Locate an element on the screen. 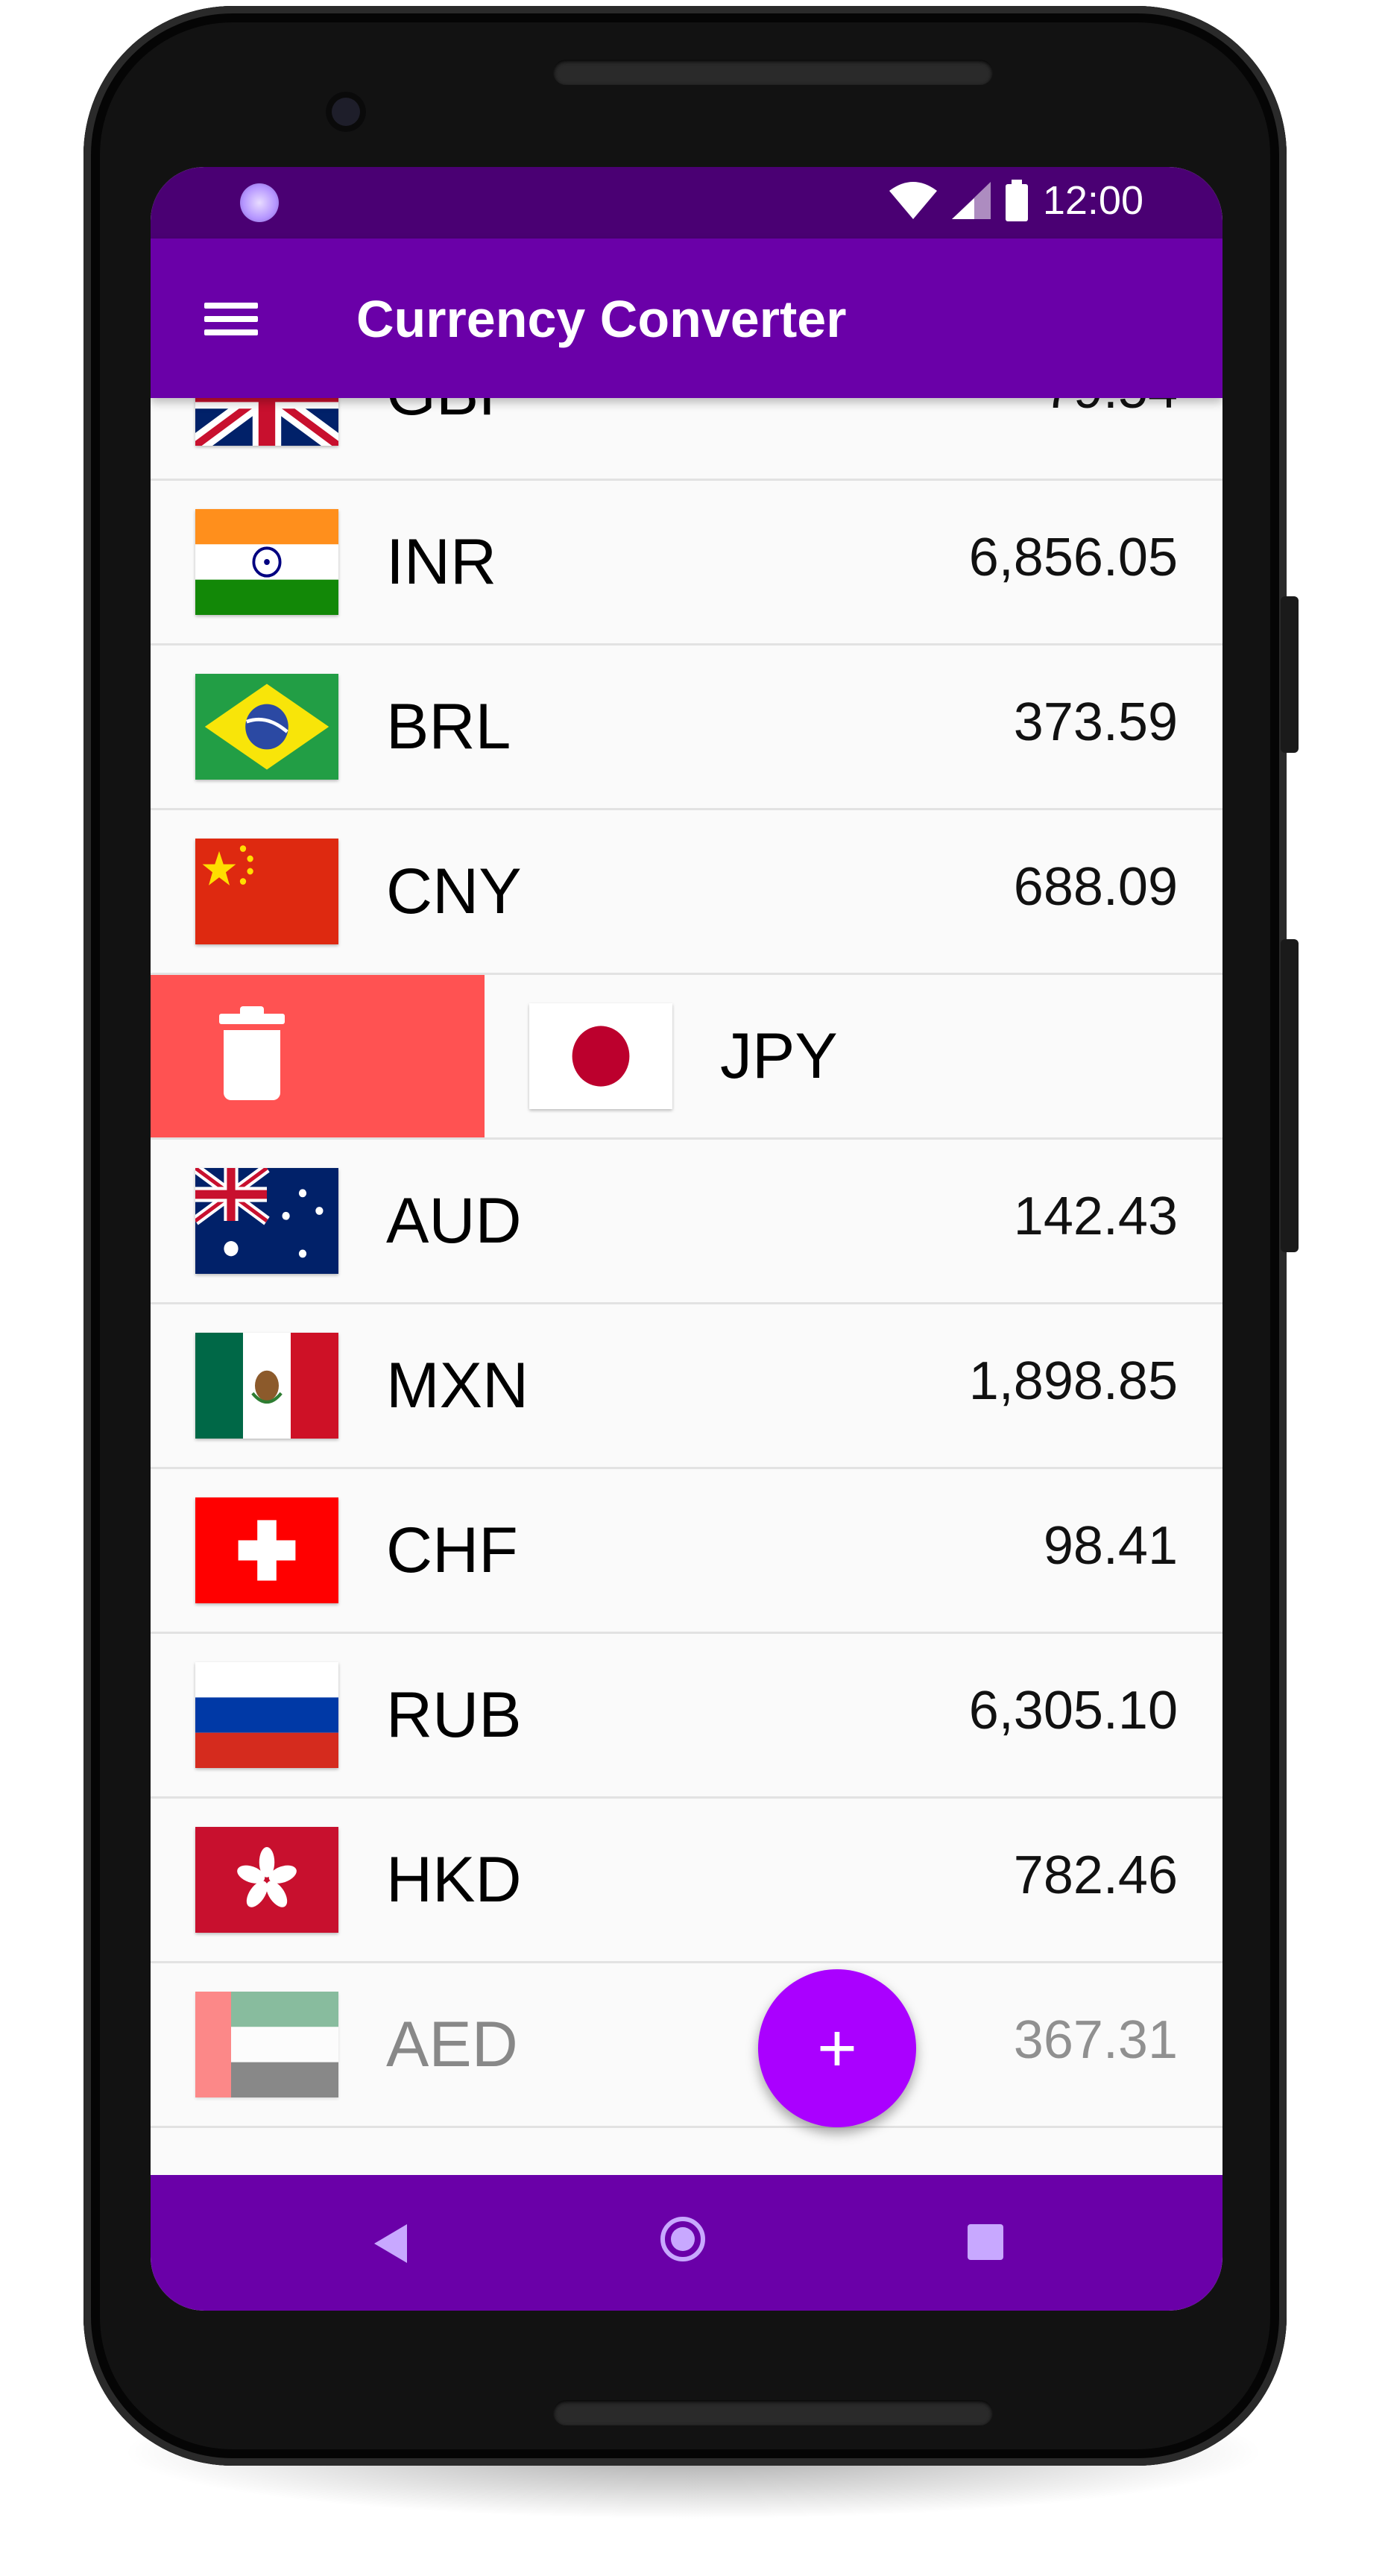  plus-icon: + is located at coordinates (837, 2048).